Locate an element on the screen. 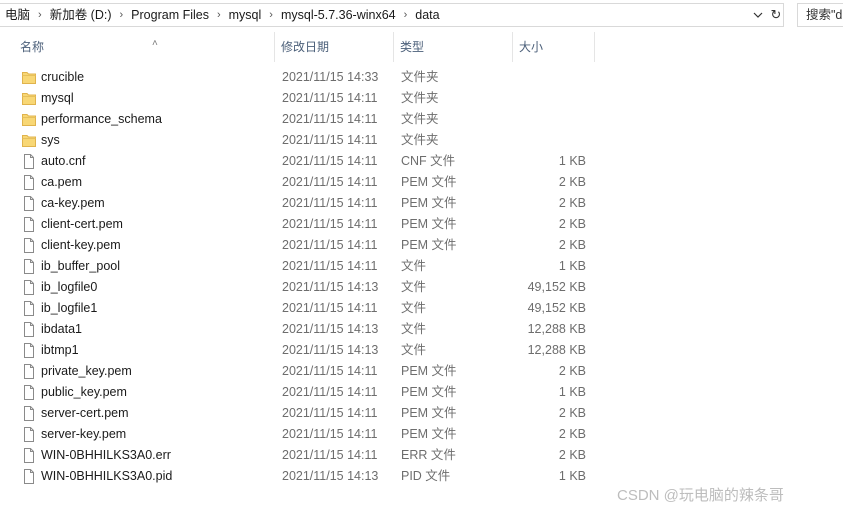 This screenshot has width=843, height=511. sort-up-icon: ˄ is located at coordinates (155, 43).